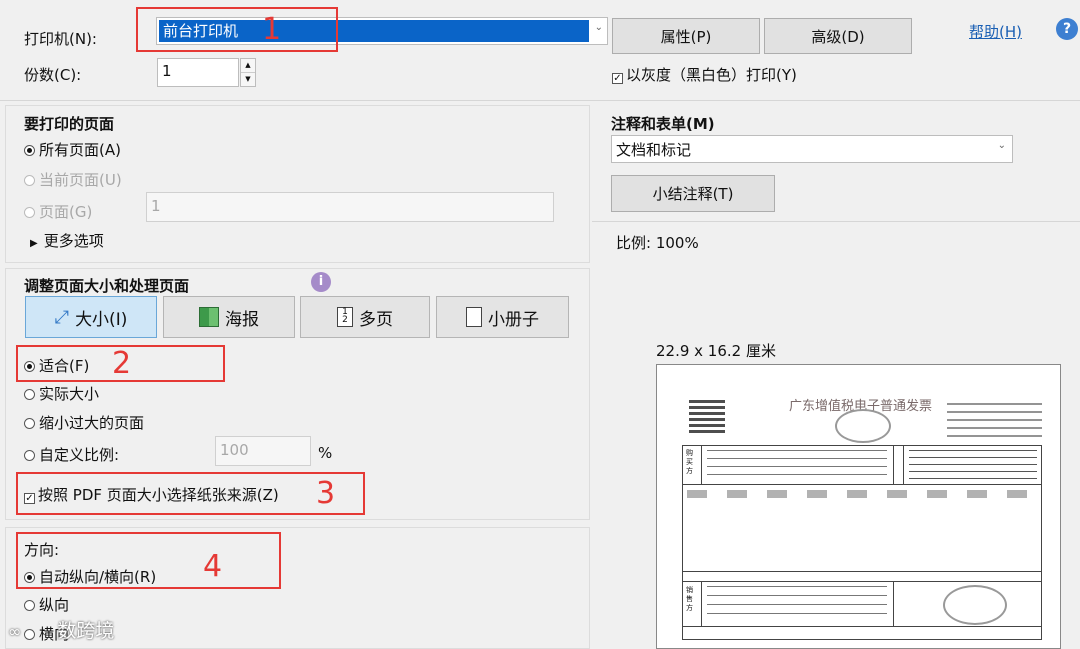  I want to click on invoice-seal, so click(863, 426).